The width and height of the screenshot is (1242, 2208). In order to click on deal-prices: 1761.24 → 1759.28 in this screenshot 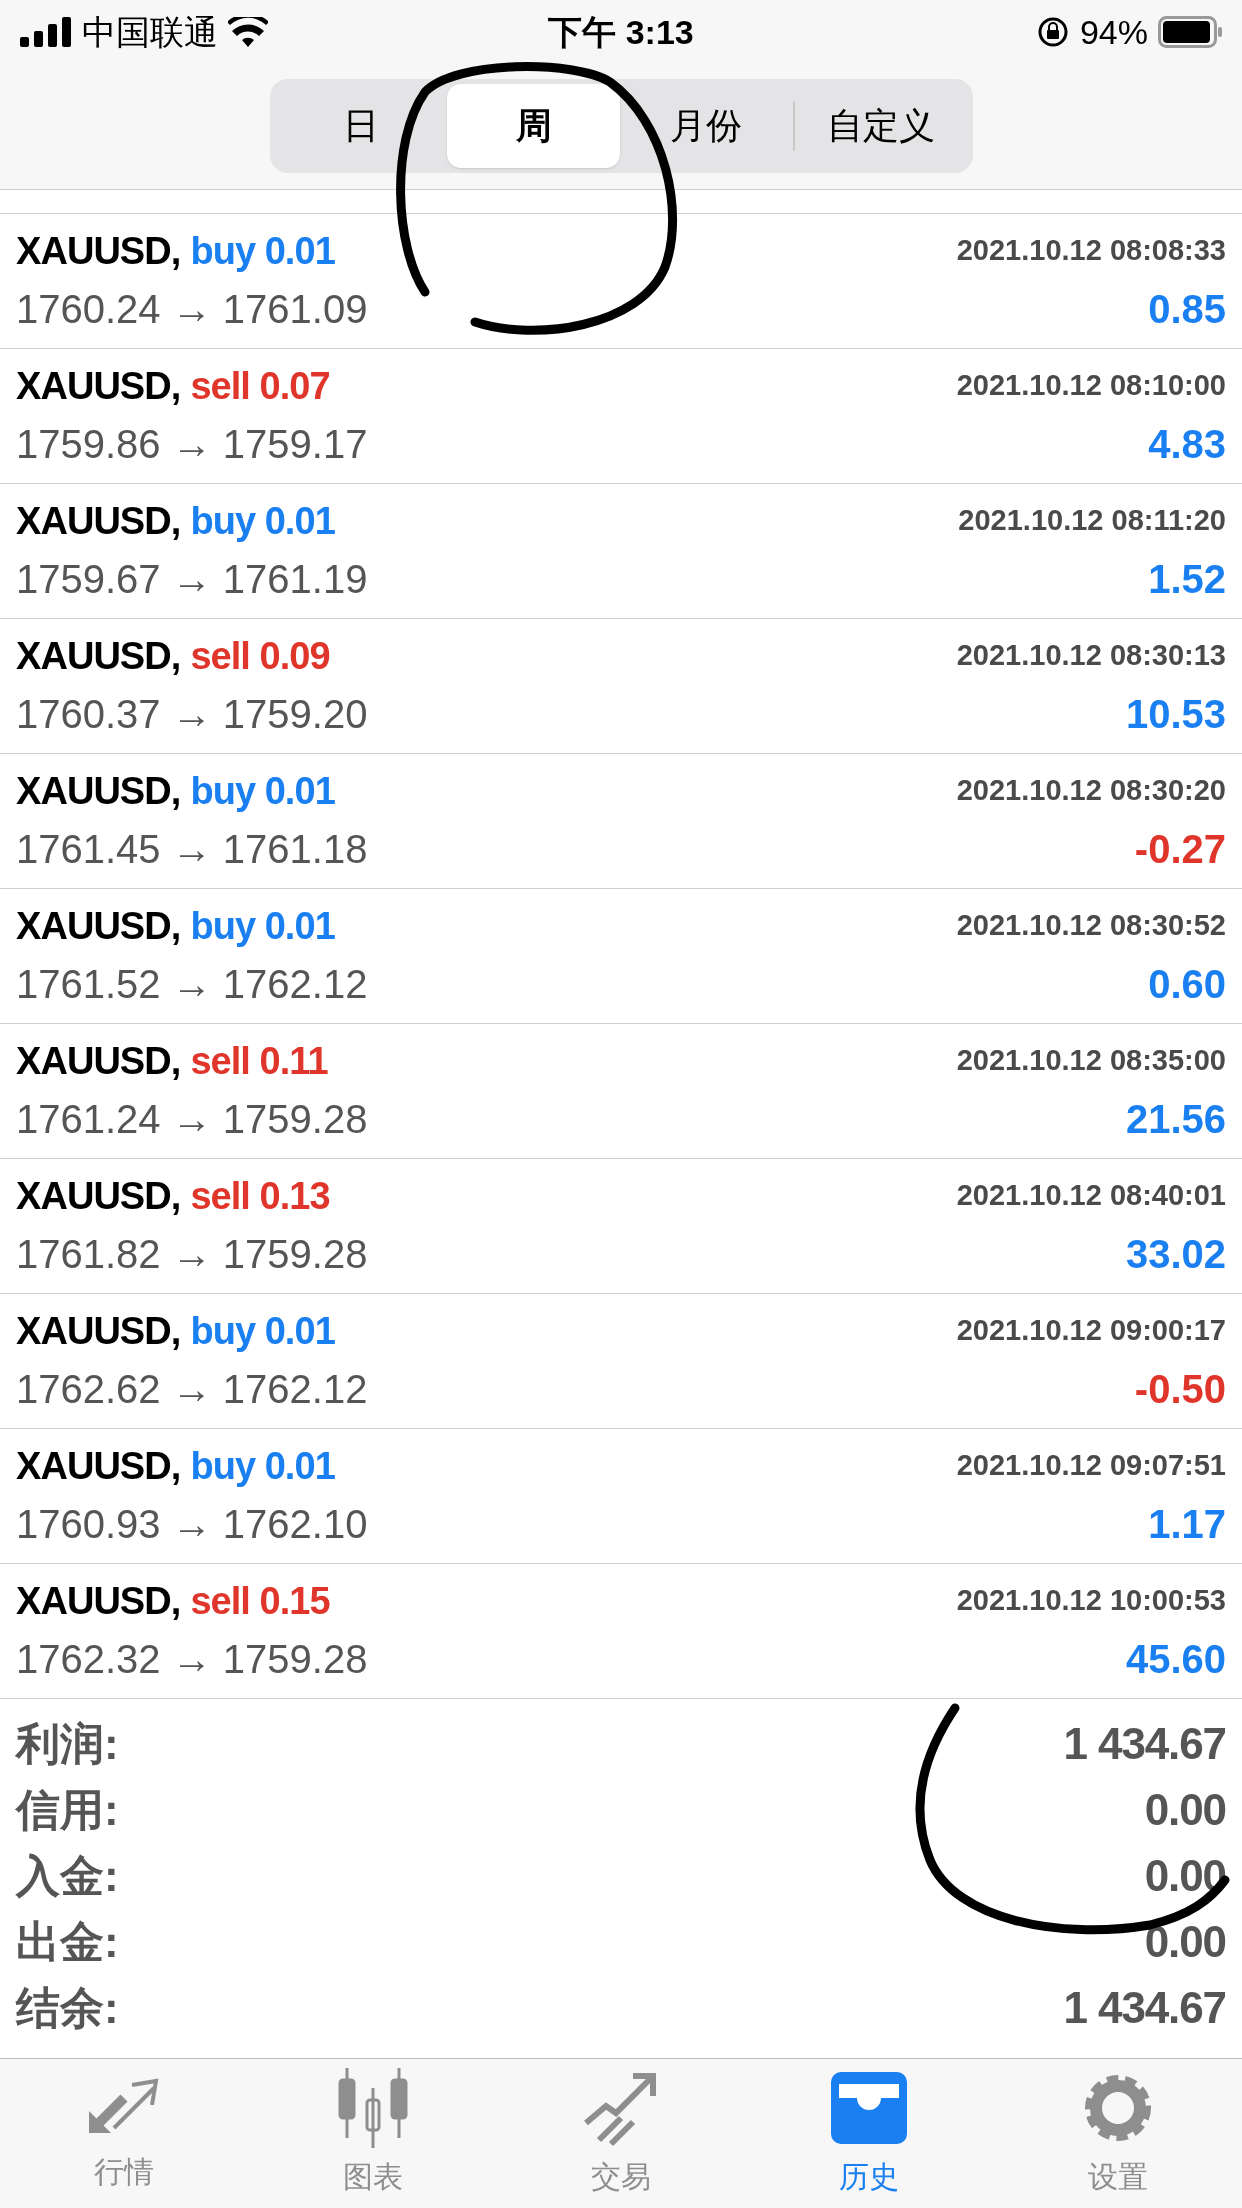, I will do `click(192, 1119)`.